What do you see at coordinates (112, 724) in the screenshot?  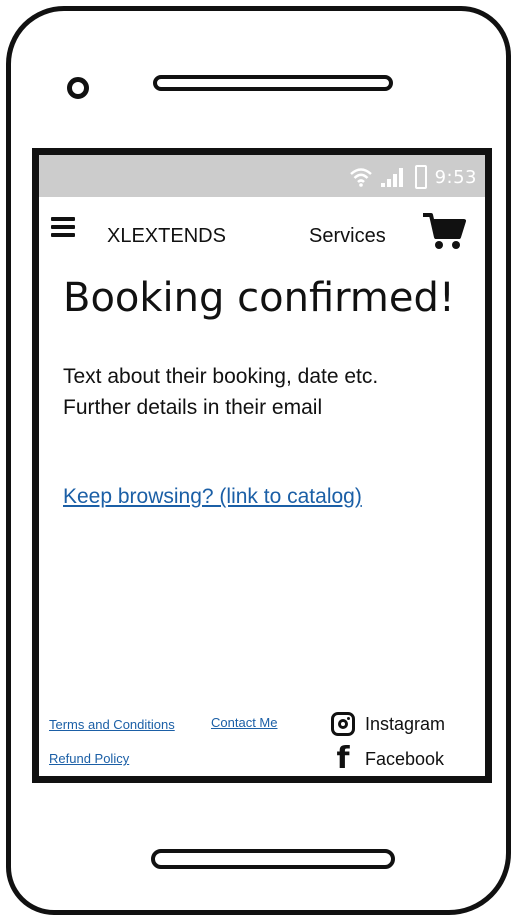 I see `terms-link: Terms and Conditions` at bounding box center [112, 724].